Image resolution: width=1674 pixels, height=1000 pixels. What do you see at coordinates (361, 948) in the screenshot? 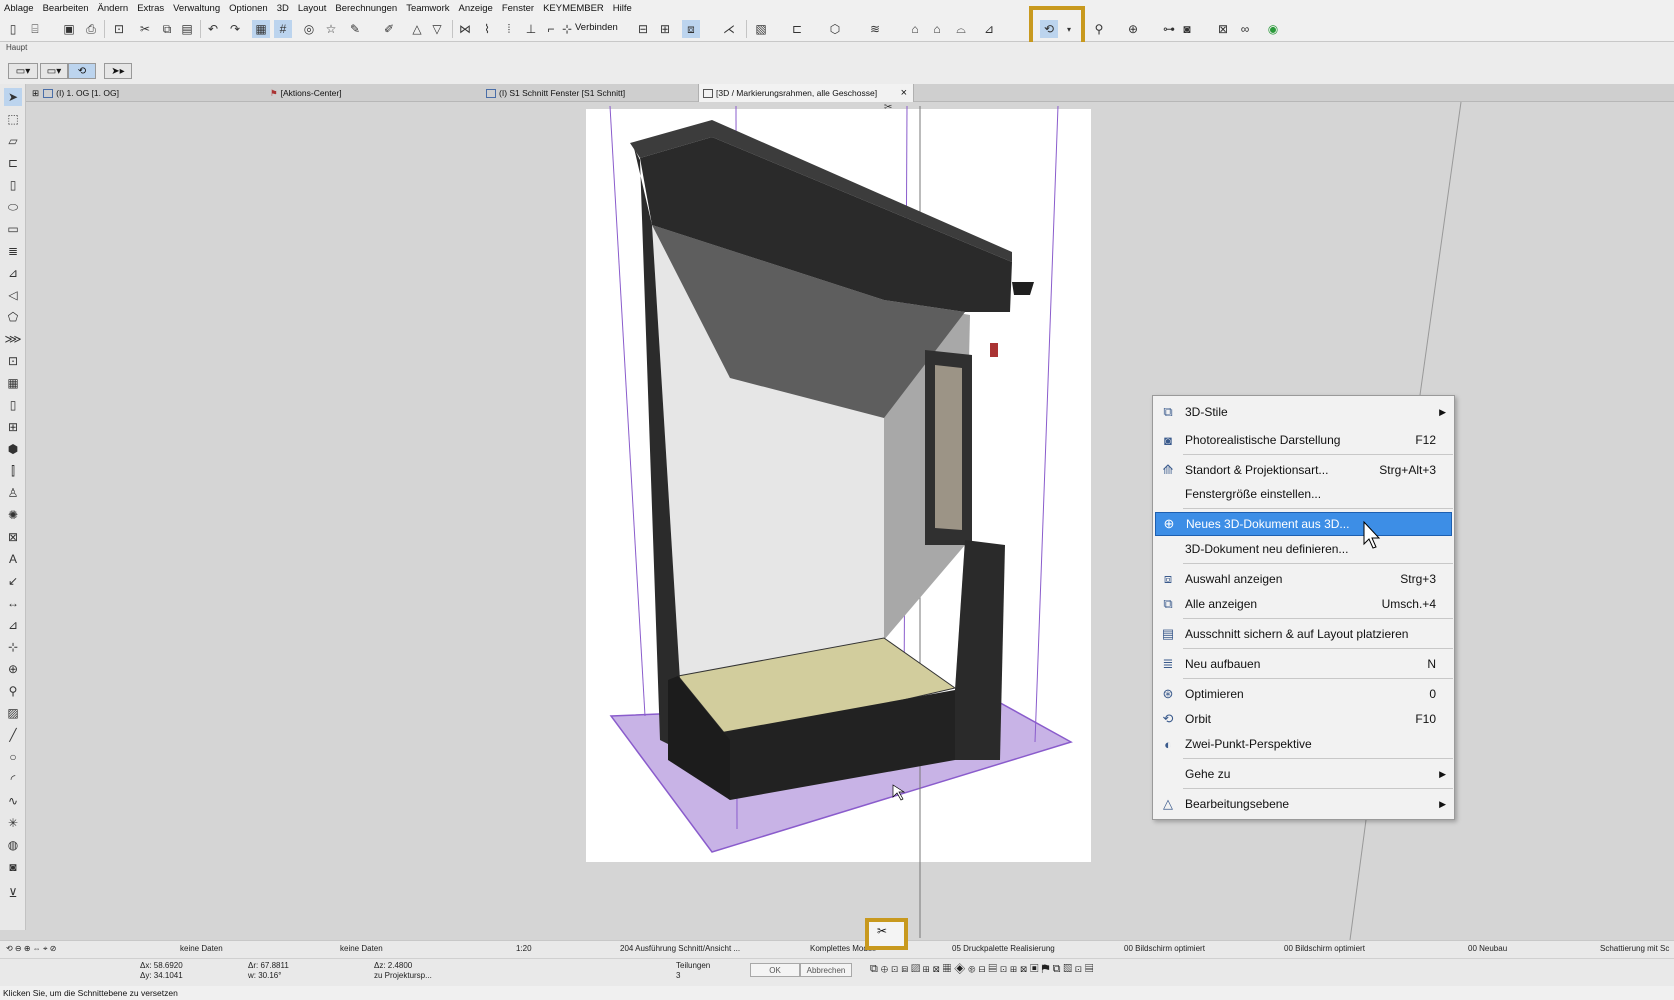
I see `redo-info: keine Daten` at bounding box center [361, 948].